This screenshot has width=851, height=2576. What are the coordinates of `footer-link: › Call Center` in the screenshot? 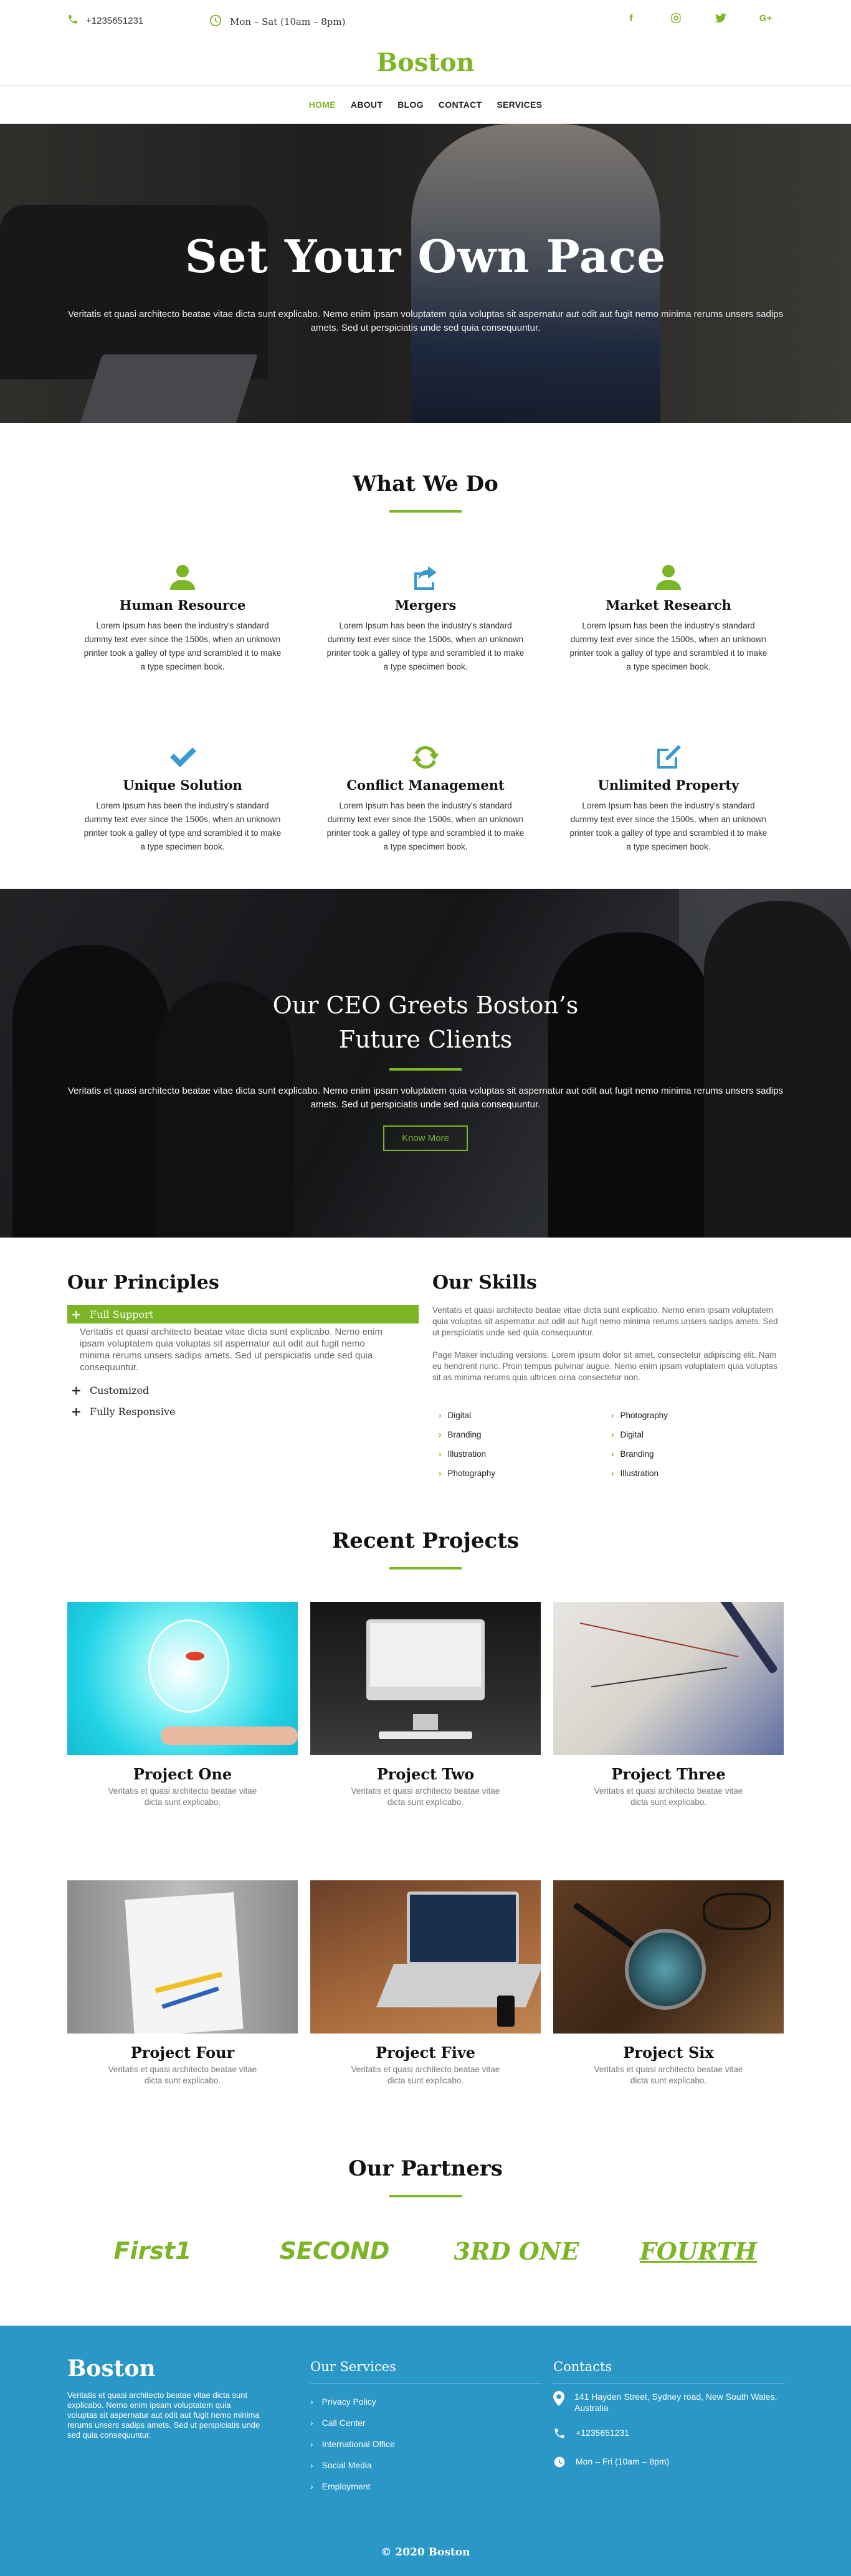 It's located at (423, 2422).